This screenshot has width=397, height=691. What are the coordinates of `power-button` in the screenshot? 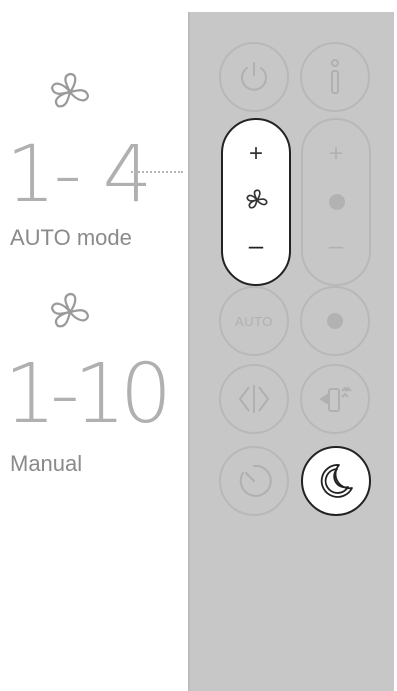 It's located at (254, 77).